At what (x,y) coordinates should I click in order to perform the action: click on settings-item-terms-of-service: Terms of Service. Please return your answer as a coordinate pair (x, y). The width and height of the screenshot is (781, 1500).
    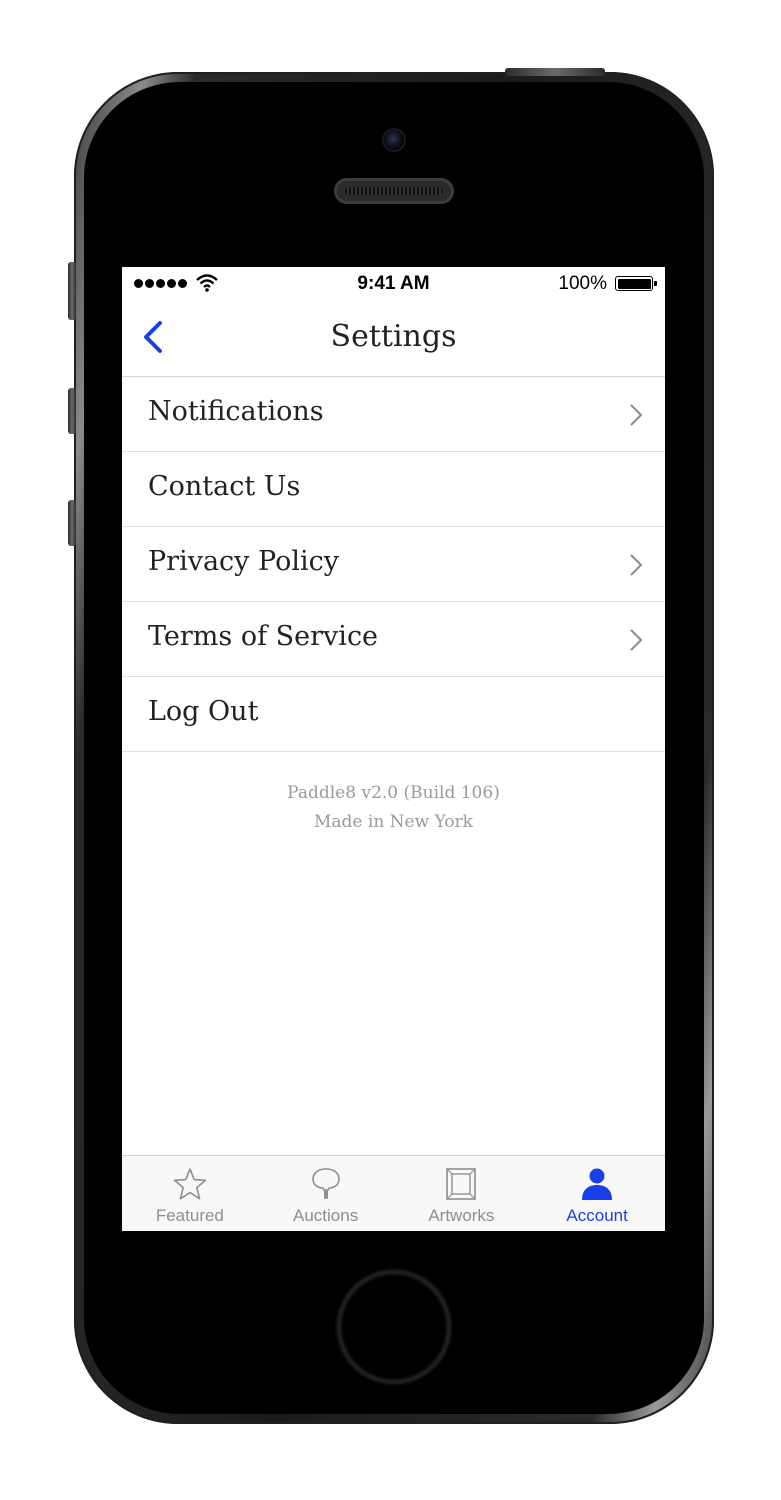
    Looking at the image, I should click on (393, 639).